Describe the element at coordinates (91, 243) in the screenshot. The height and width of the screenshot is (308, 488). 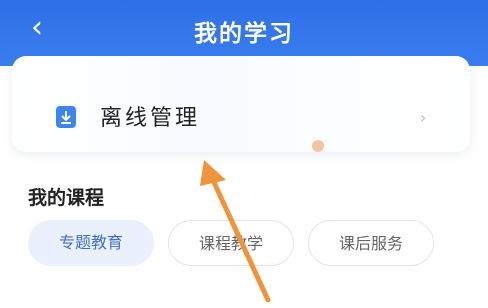
I see `tab-special-education: 专题教育` at that location.